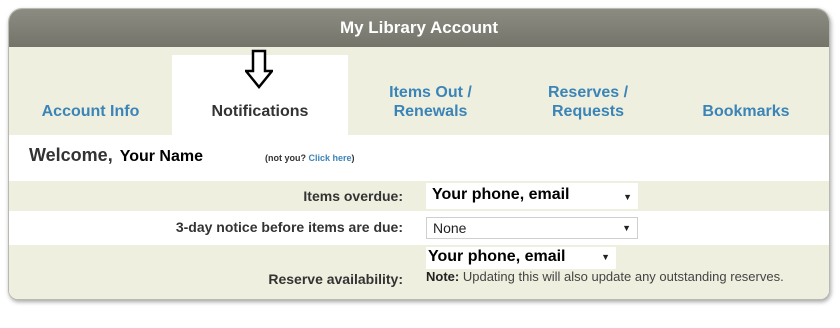 The height and width of the screenshot is (328, 840). I want to click on overdue-value: Your phone, email, so click(501, 194).